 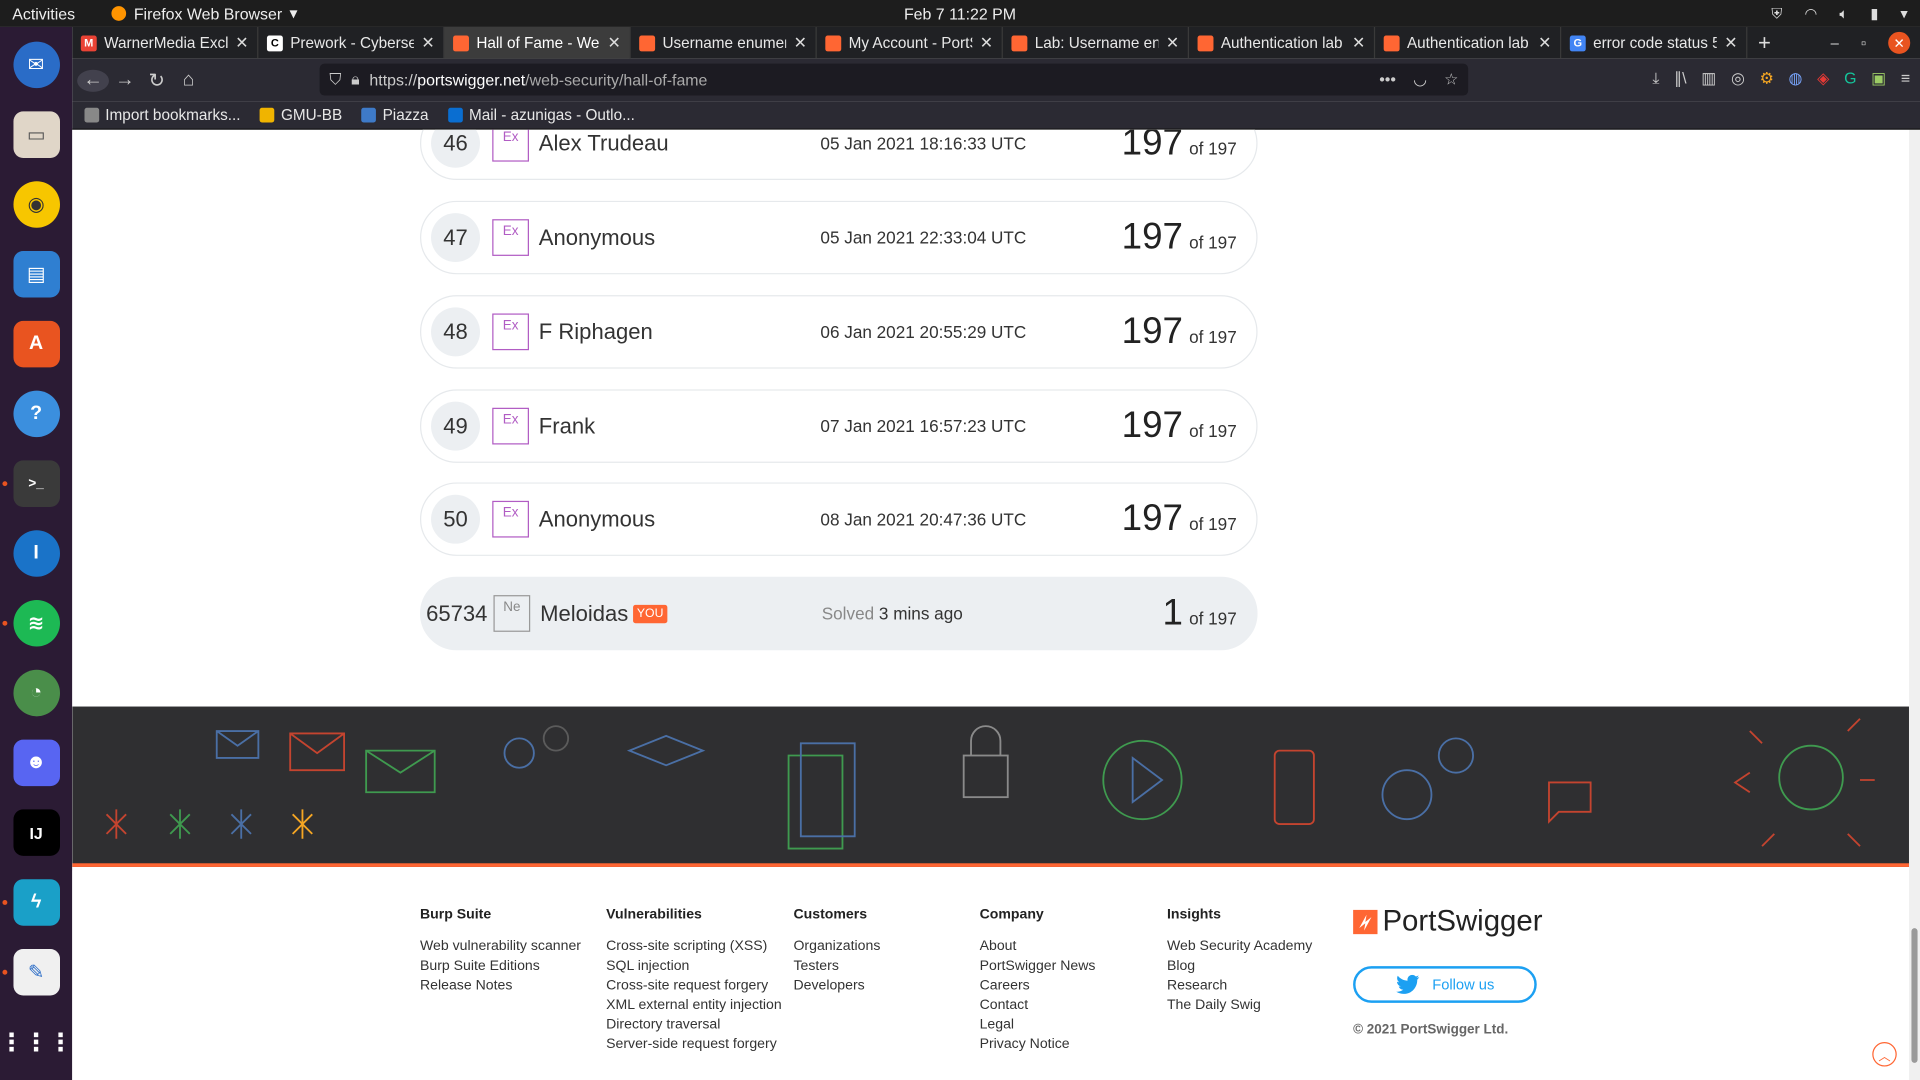 What do you see at coordinates (836, 947) in the screenshot?
I see `footer-link: Organizations` at bounding box center [836, 947].